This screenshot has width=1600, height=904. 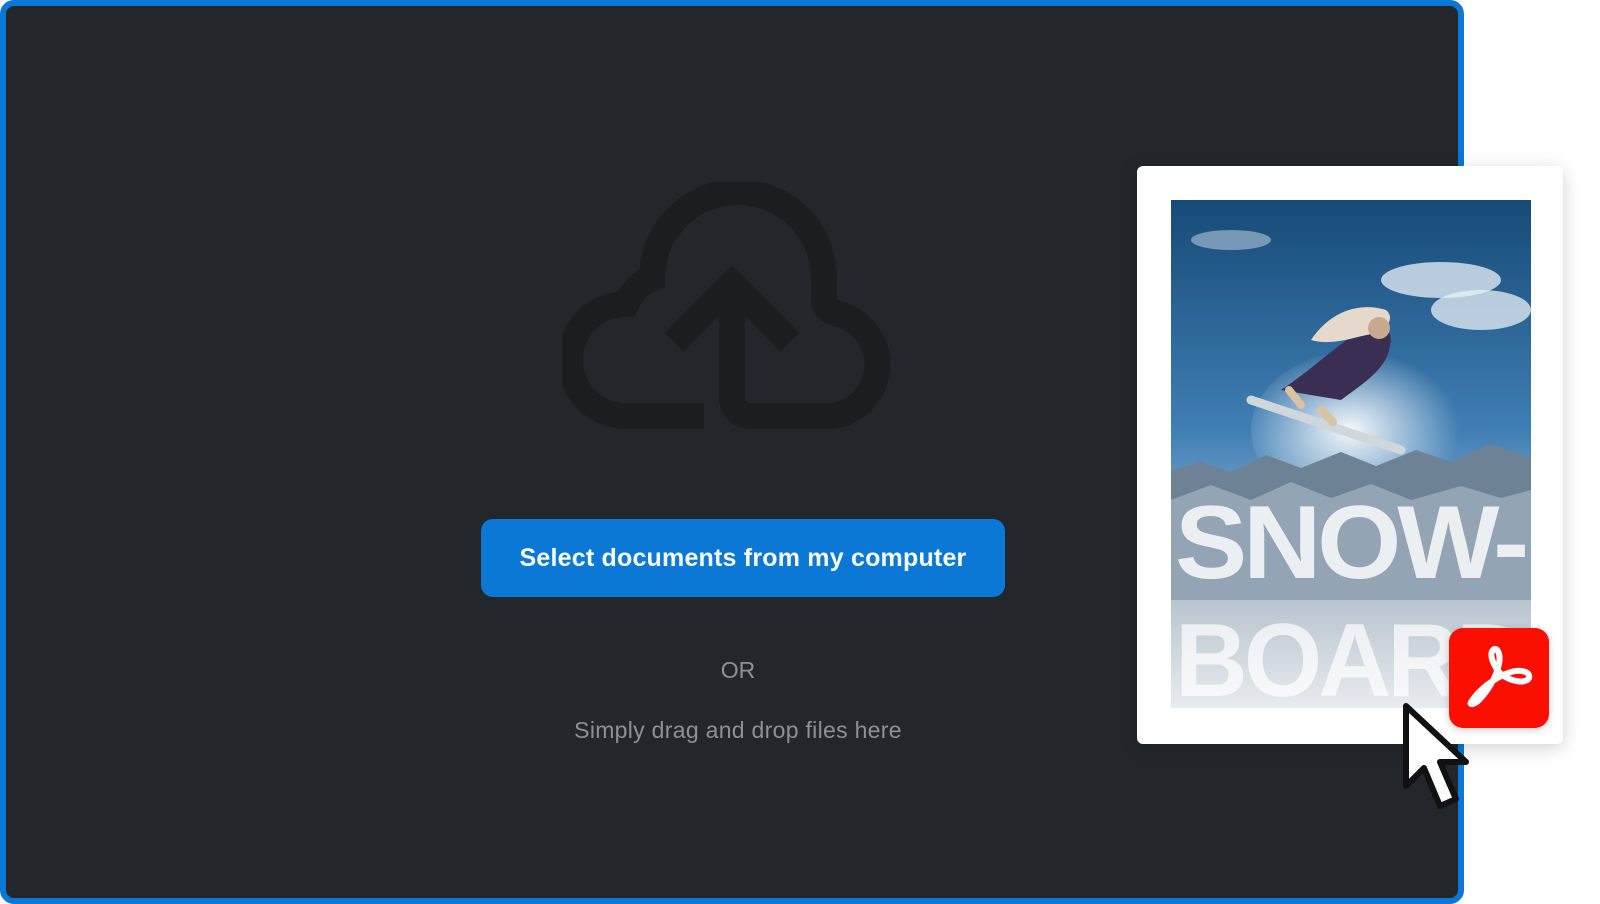 What do you see at coordinates (1436, 756) in the screenshot?
I see `mouse-pointer-icon` at bounding box center [1436, 756].